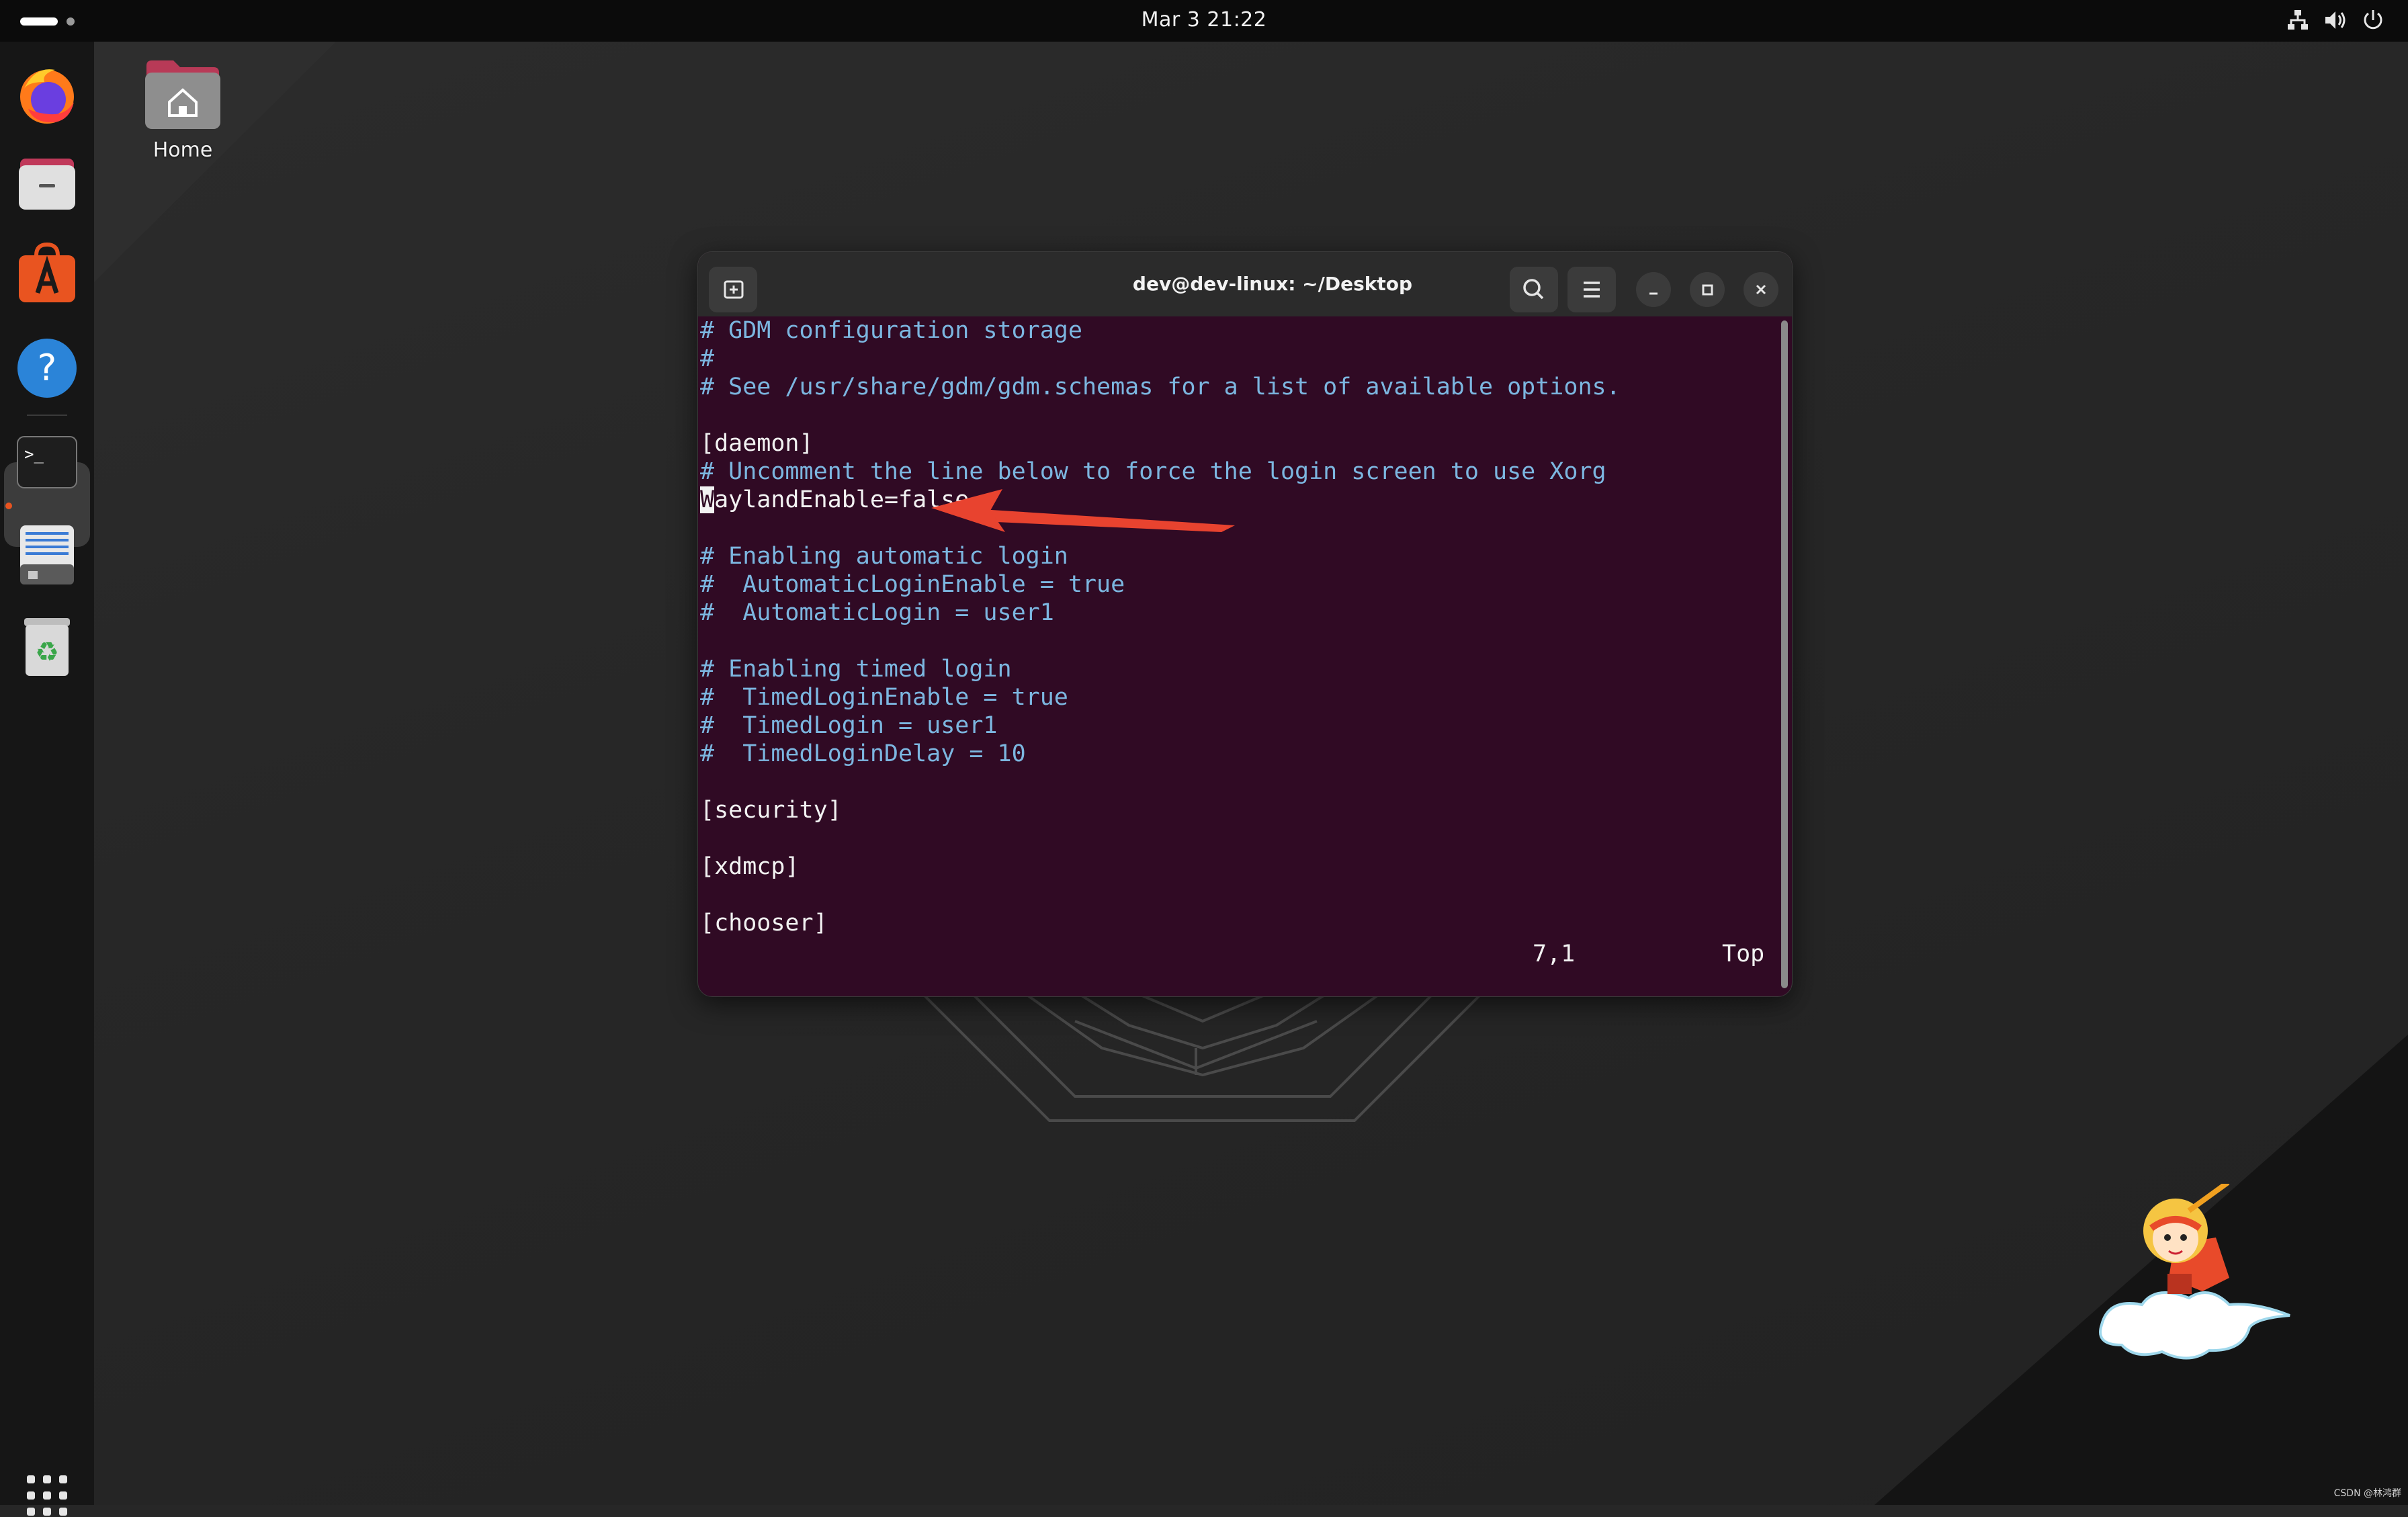  I want to click on volume-icon, so click(2336, 20).